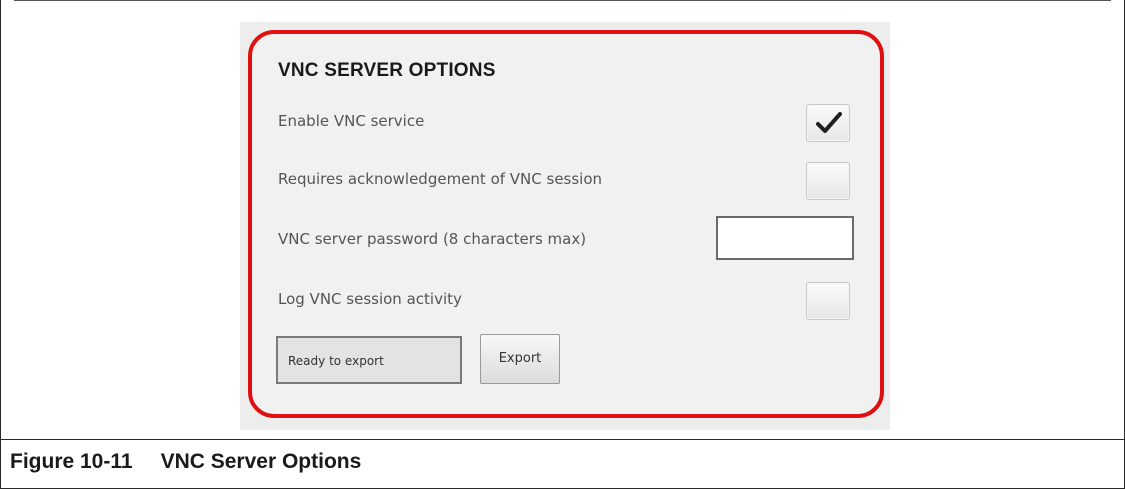 The height and width of the screenshot is (489, 1125). What do you see at coordinates (828, 181) in the screenshot?
I see `ack-session-checkbox` at bounding box center [828, 181].